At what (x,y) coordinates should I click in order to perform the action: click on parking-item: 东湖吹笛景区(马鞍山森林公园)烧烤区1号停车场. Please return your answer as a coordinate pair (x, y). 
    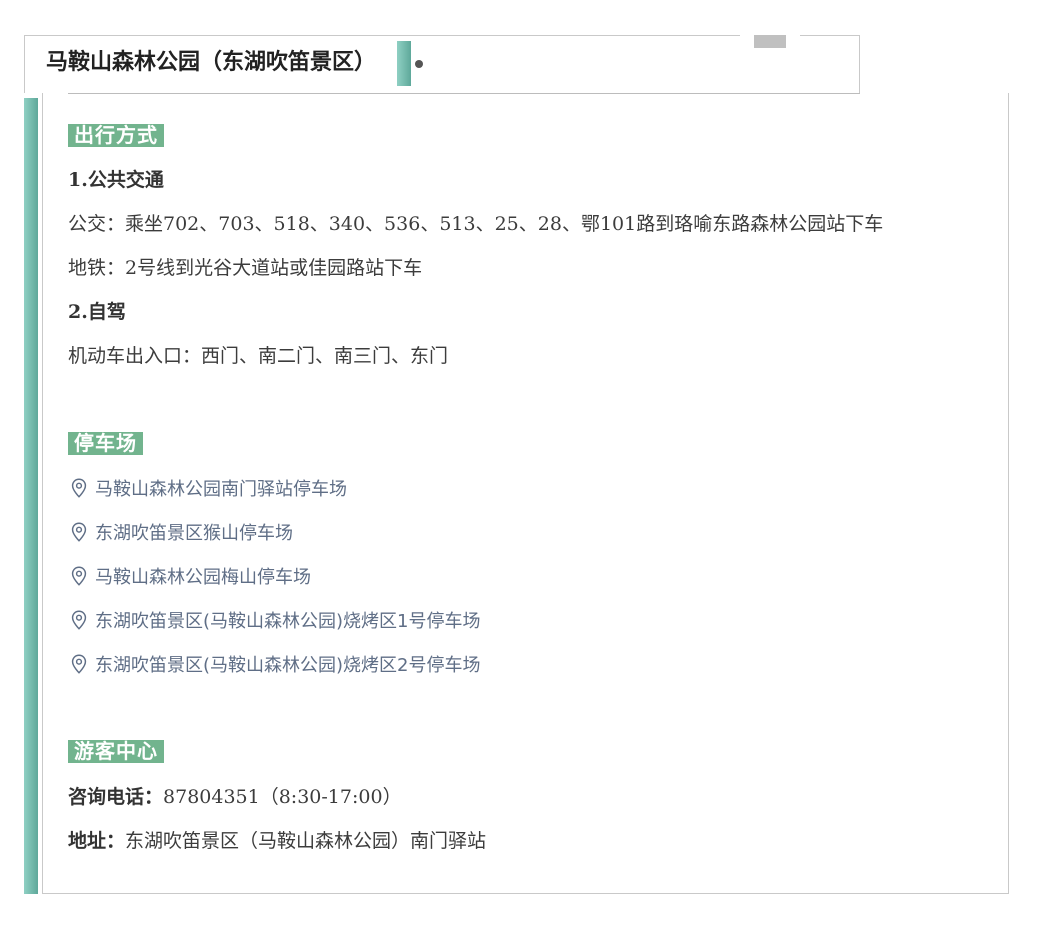
    Looking at the image, I should click on (274, 620).